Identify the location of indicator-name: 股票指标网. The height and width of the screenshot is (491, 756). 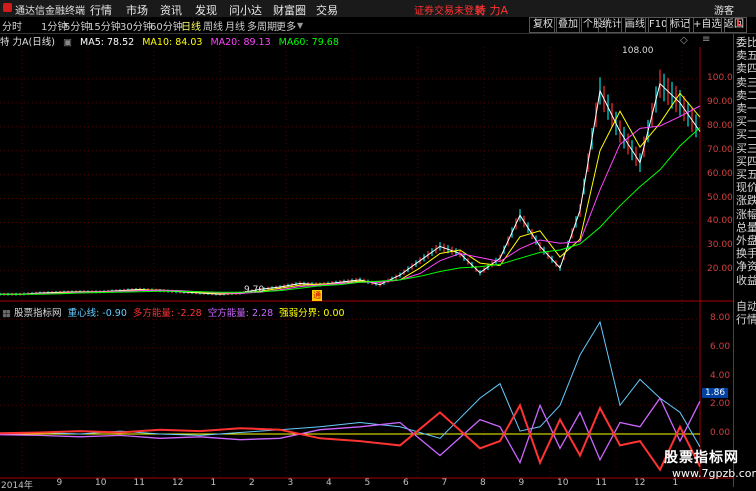
(38, 313).